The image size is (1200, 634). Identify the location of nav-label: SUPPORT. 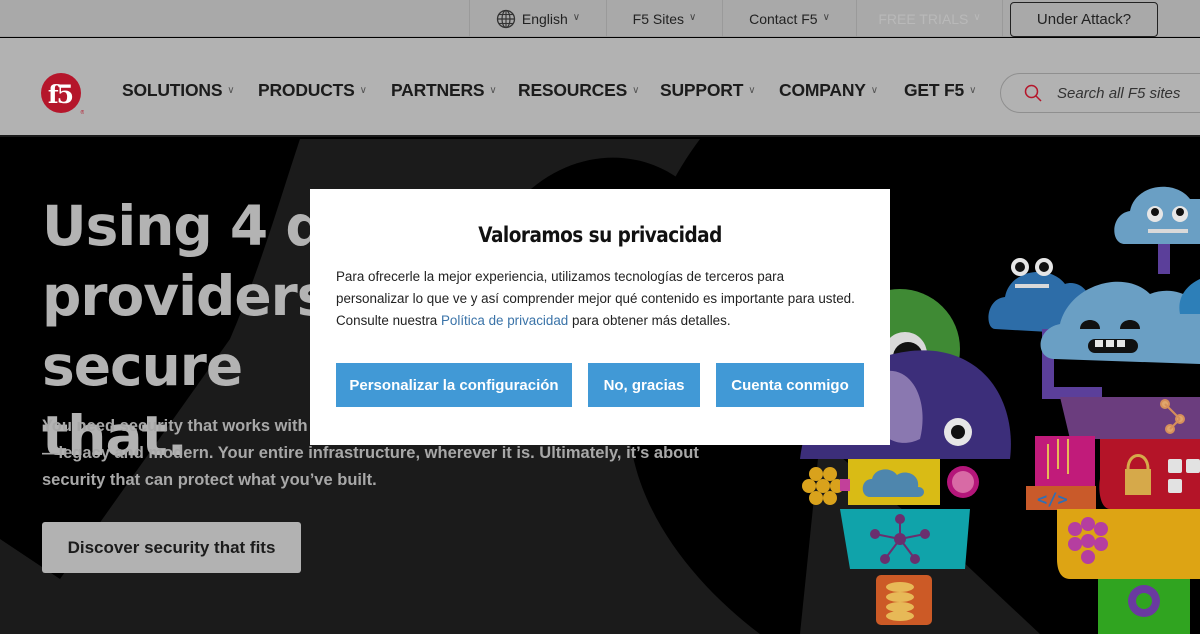
(702, 90).